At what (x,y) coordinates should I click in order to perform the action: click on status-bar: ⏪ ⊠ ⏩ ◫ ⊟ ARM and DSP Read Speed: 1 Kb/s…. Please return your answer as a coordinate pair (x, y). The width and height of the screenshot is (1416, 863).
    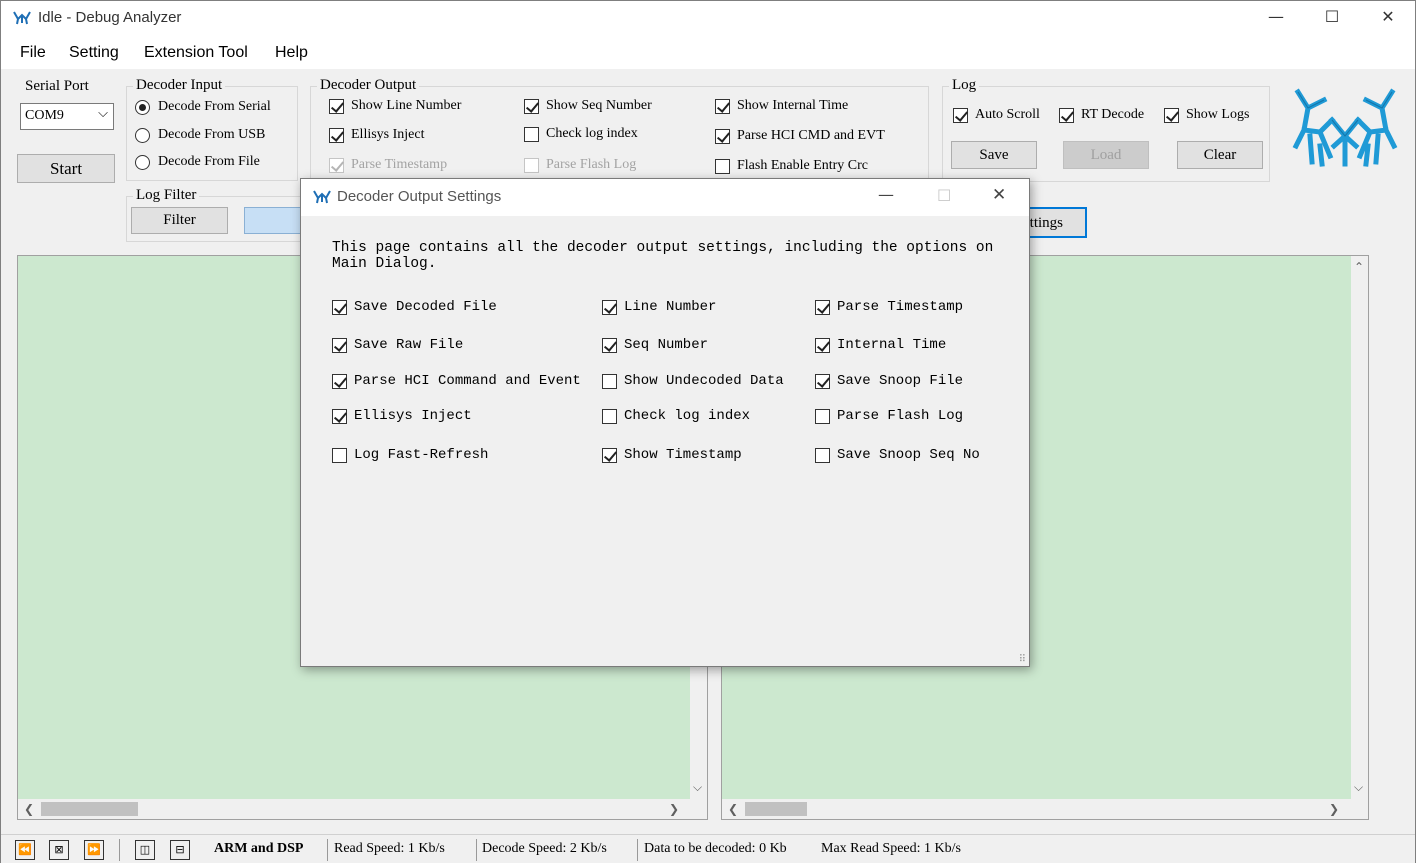
    Looking at the image, I should click on (708, 848).